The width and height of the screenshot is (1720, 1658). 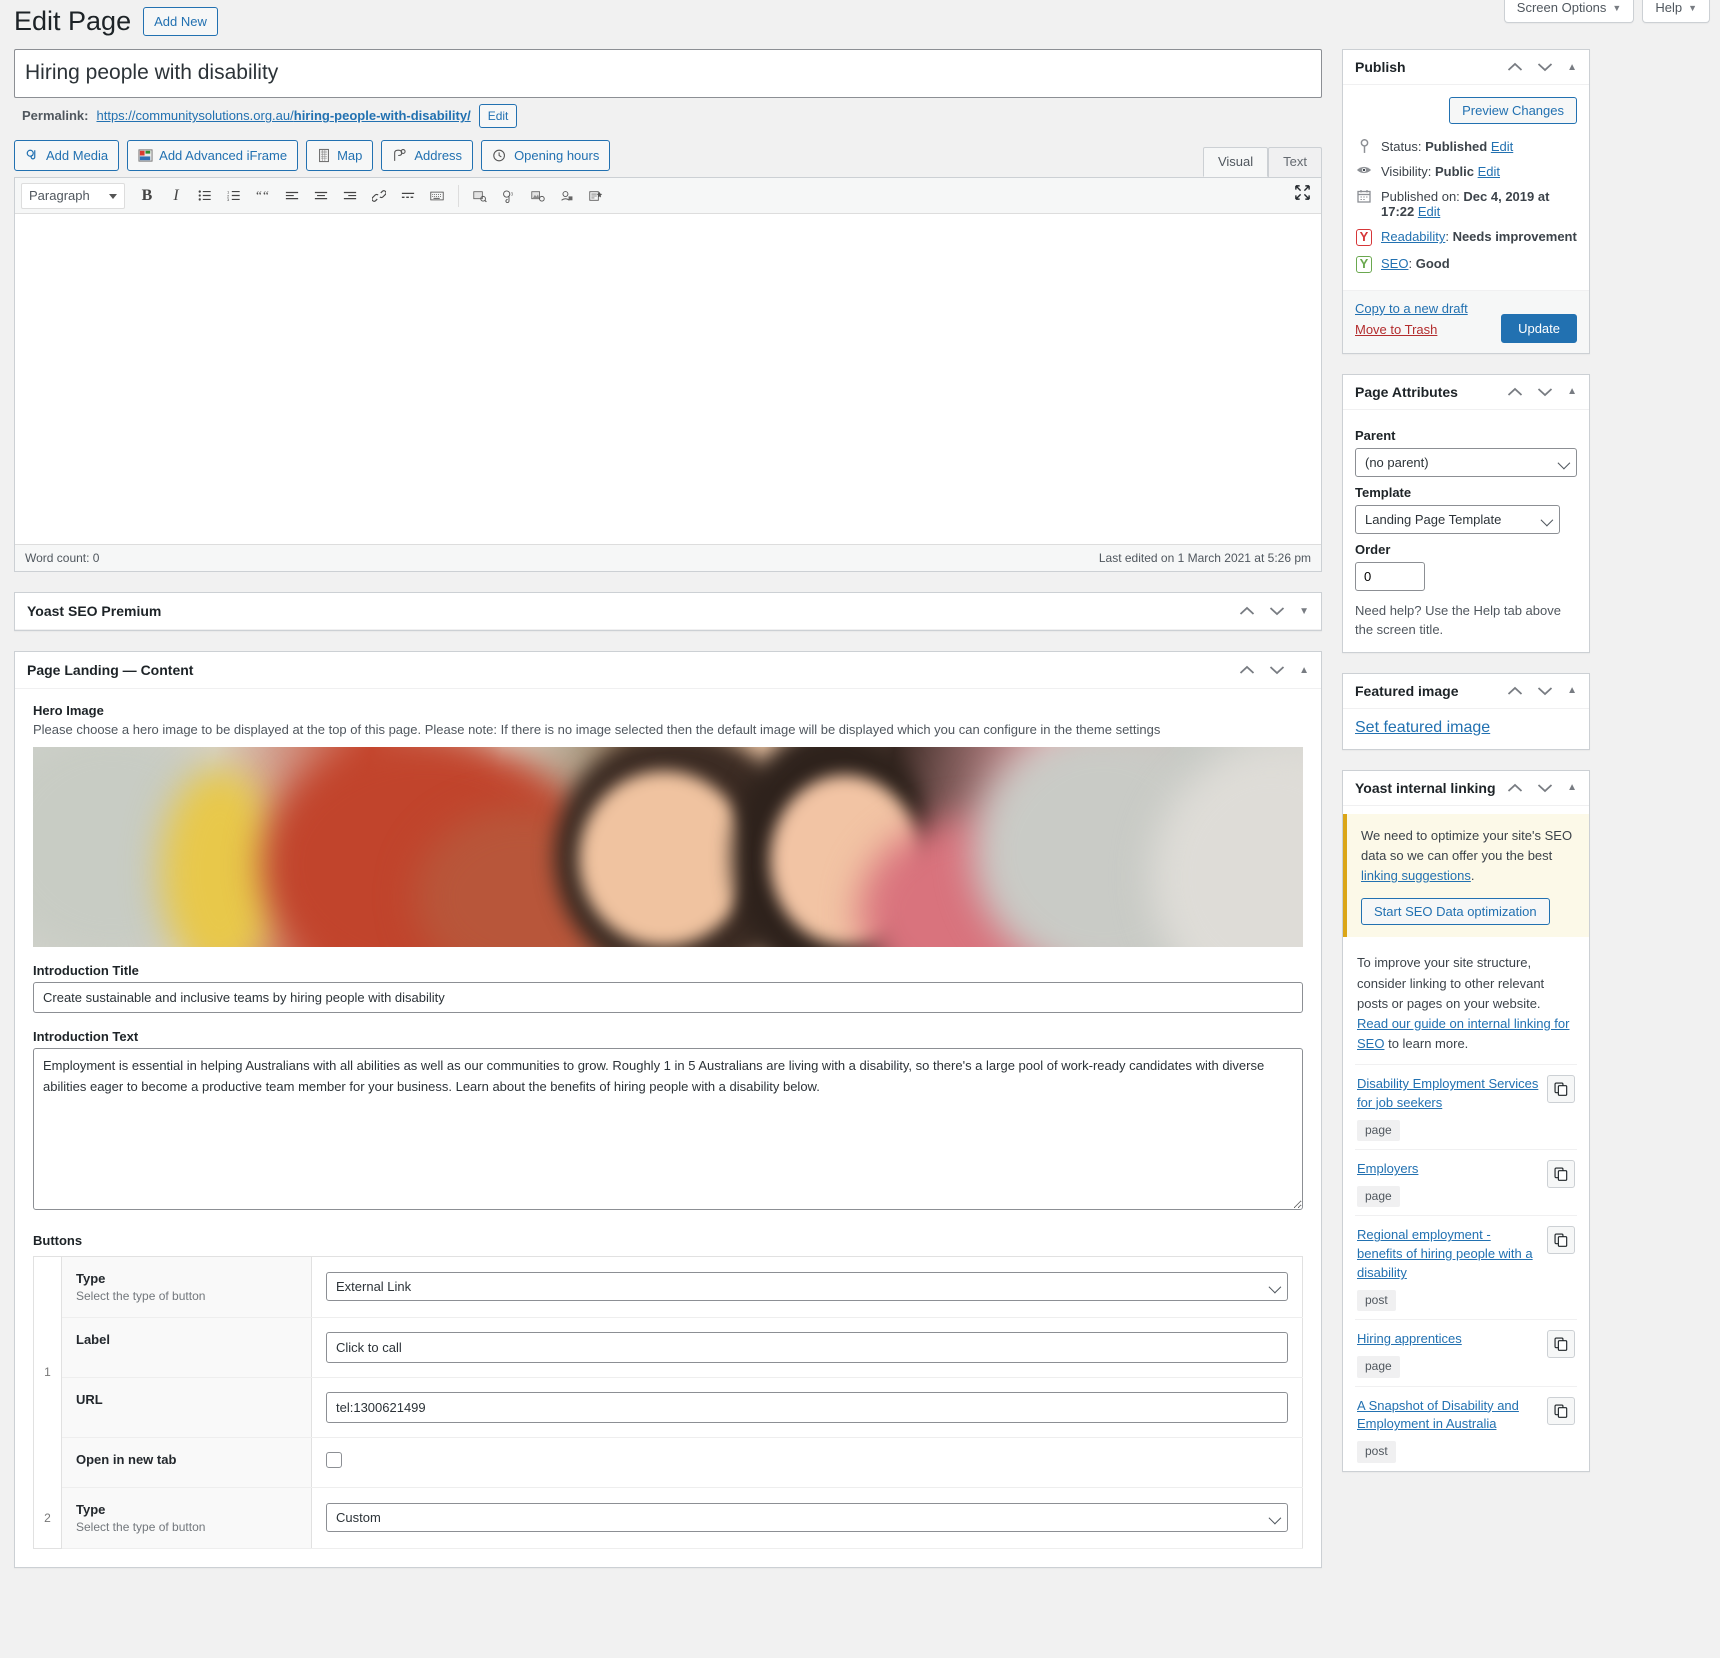 I want to click on edit-permalink-button: Edit, so click(x=498, y=116).